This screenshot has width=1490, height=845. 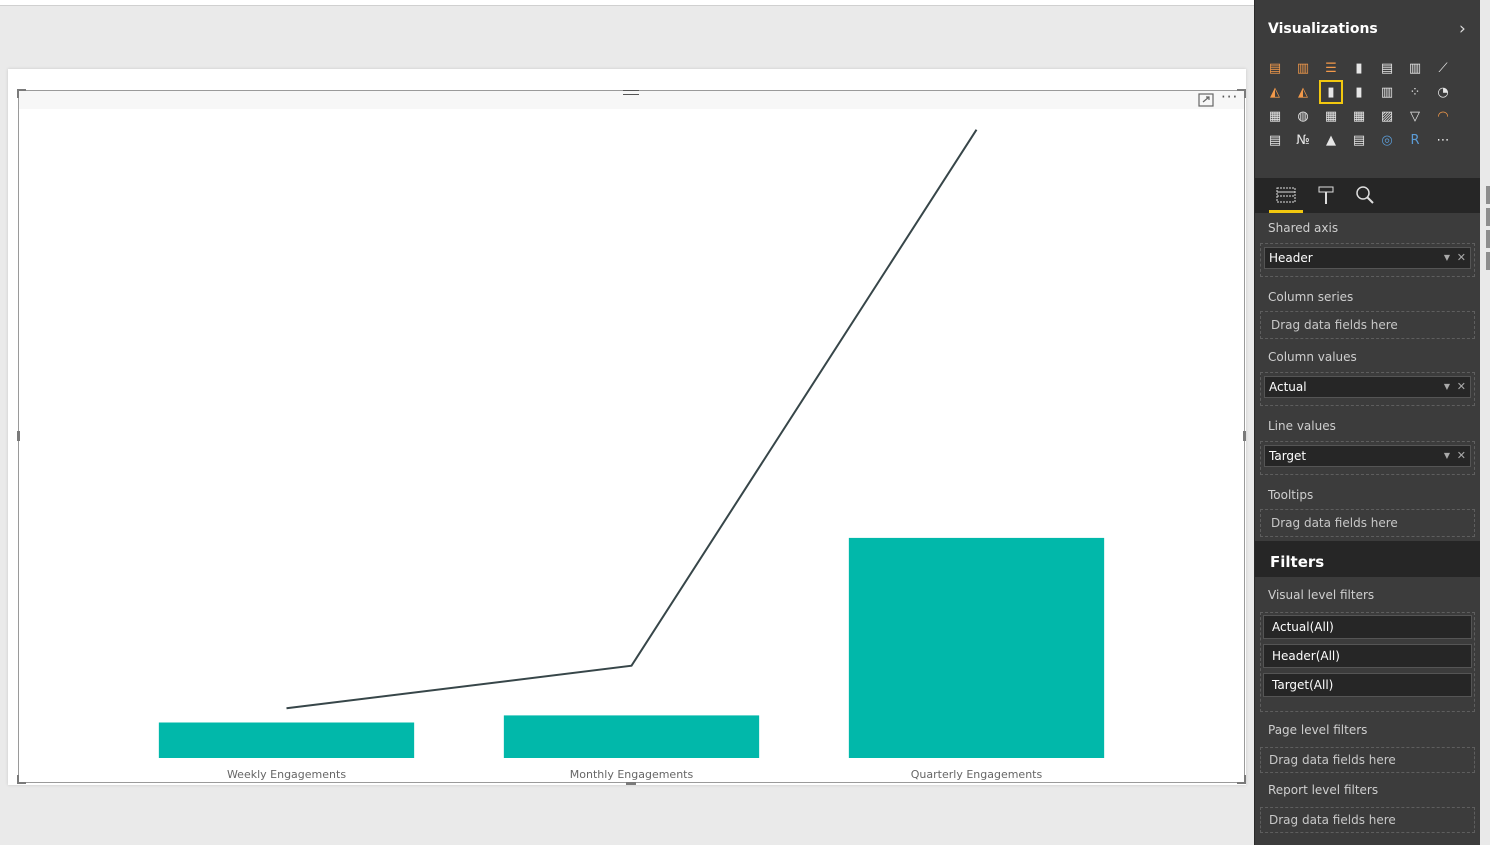 I want to click on treemap-icon: ▦, so click(x=1275, y=116).